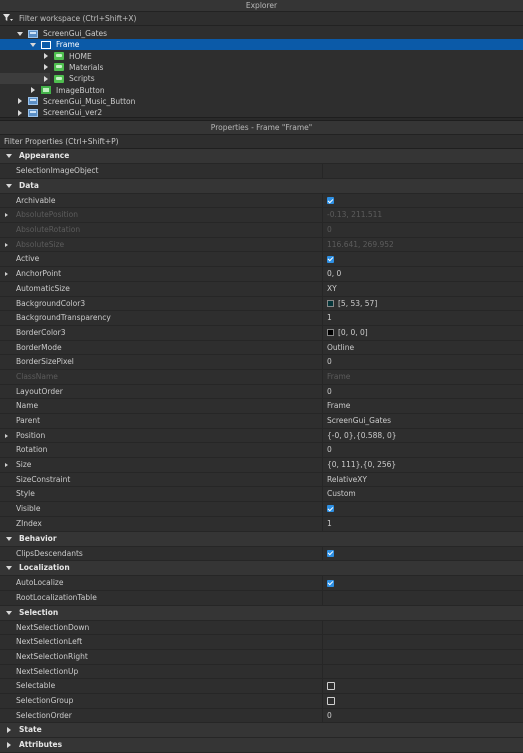 The image size is (523, 753). I want to click on property-row: AutomaticSize XY, so click(261, 289).